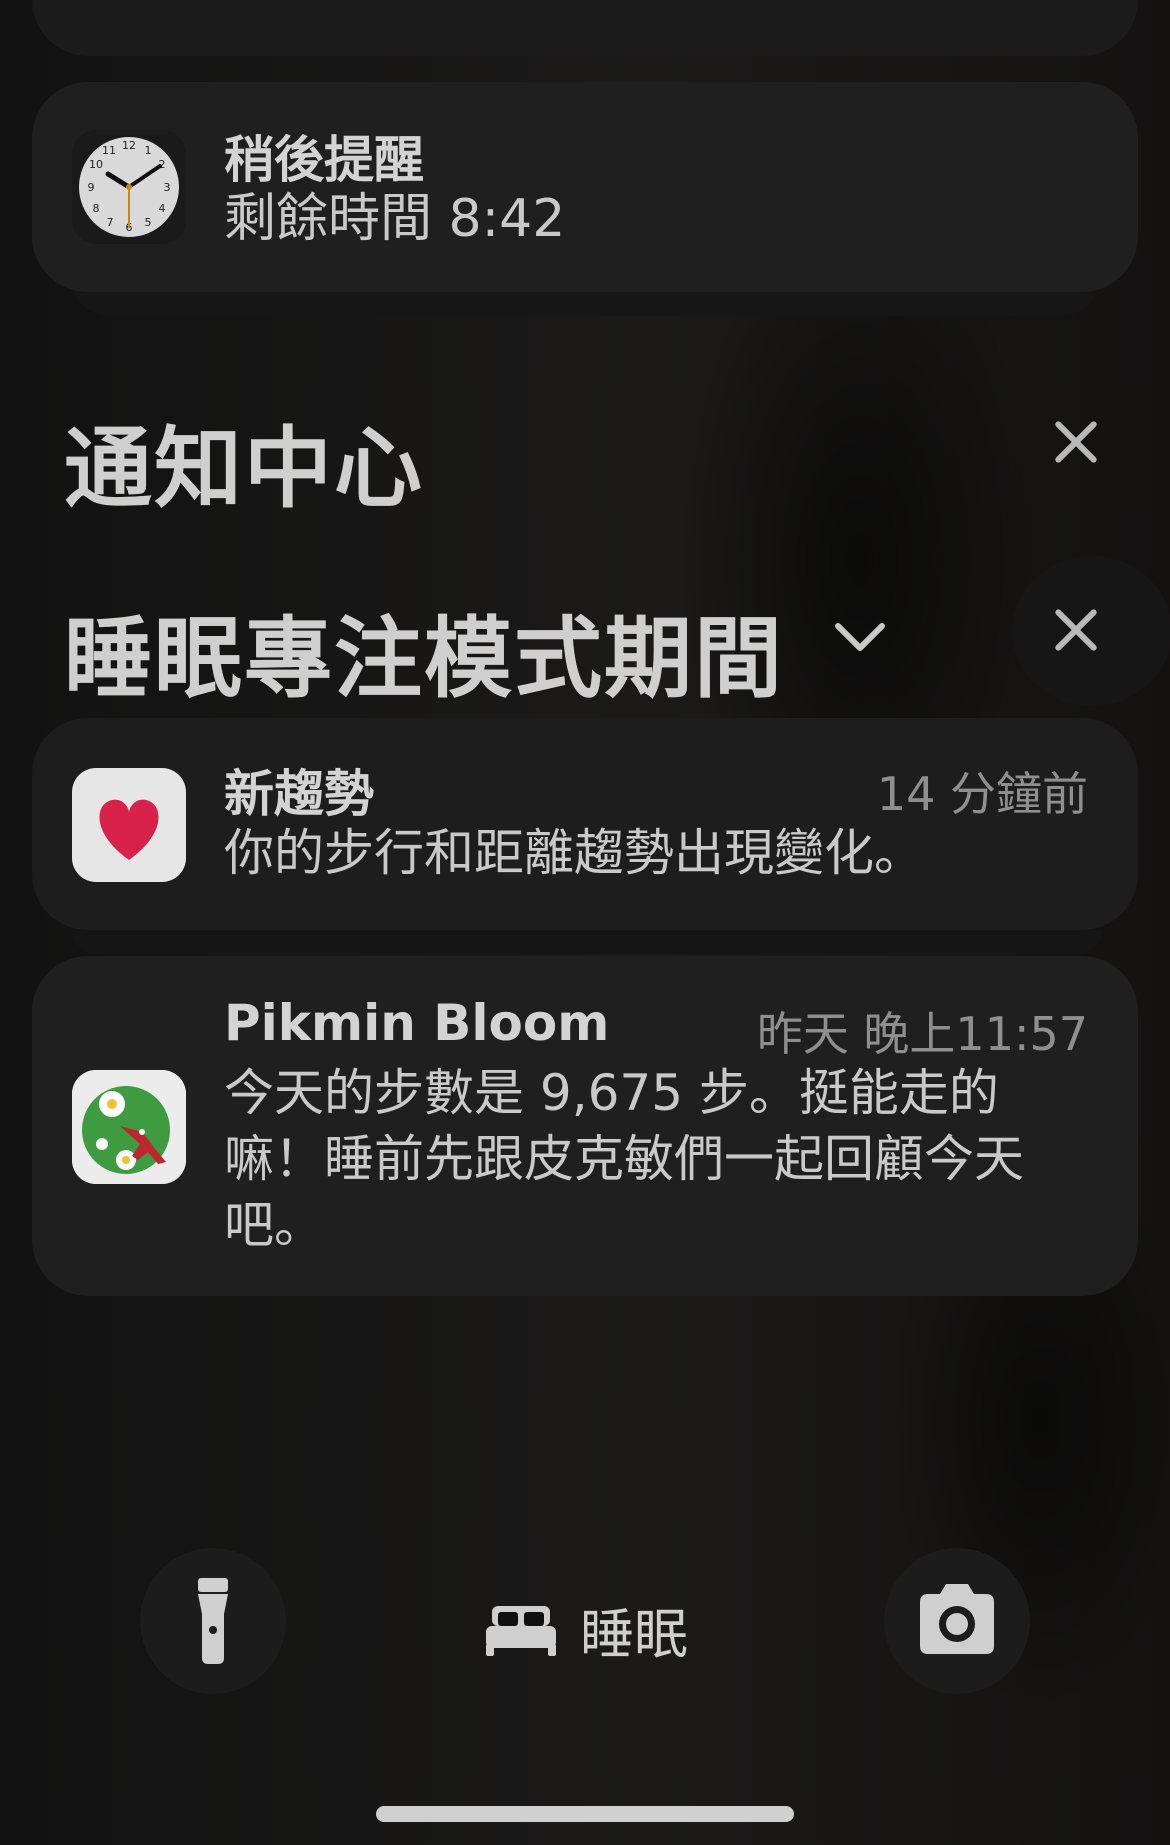 The width and height of the screenshot is (1170, 1845). Describe the element at coordinates (521, 1631) in the screenshot. I see `bed-icon` at that location.